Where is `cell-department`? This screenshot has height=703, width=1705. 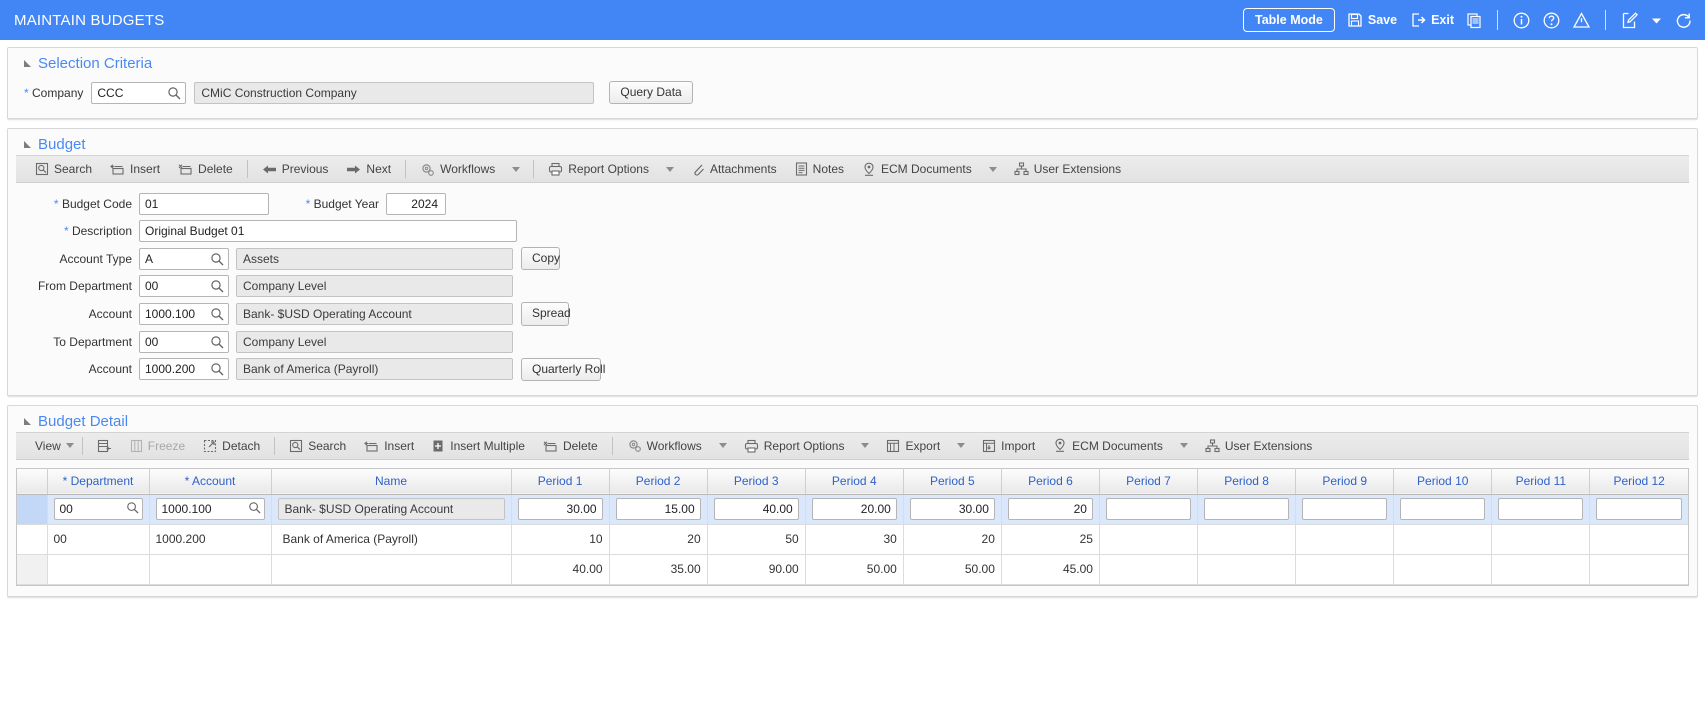
cell-department is located at coordinates (98, 509).